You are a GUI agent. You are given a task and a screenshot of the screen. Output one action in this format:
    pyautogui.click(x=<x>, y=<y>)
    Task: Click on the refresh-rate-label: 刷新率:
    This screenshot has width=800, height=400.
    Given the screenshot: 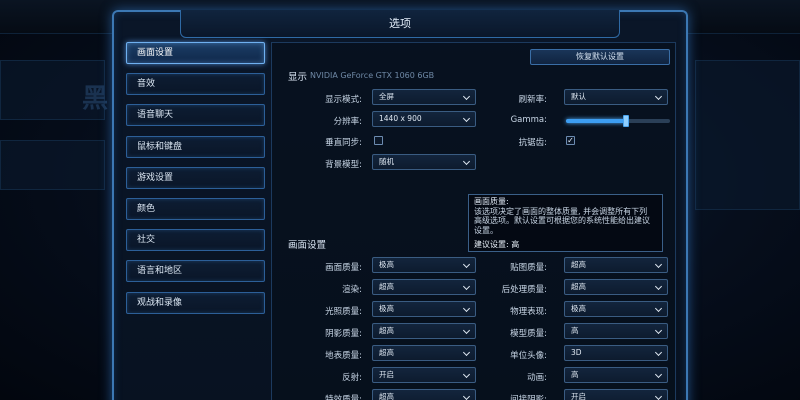 What is the action you would take?
    pyautogui.click(x=532, y=100)
    